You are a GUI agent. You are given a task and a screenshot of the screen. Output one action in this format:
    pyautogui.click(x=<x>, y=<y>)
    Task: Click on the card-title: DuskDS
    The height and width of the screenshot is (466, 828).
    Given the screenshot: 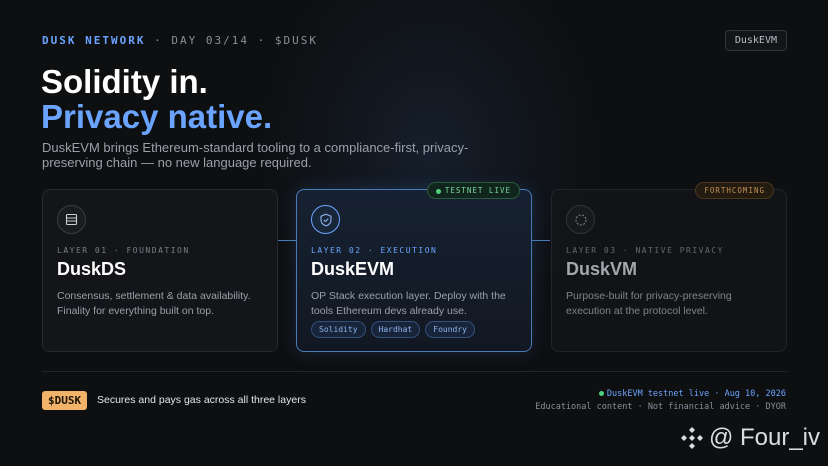 What is the action you would take?
    pyautogui.click(x=92, y=269)
    